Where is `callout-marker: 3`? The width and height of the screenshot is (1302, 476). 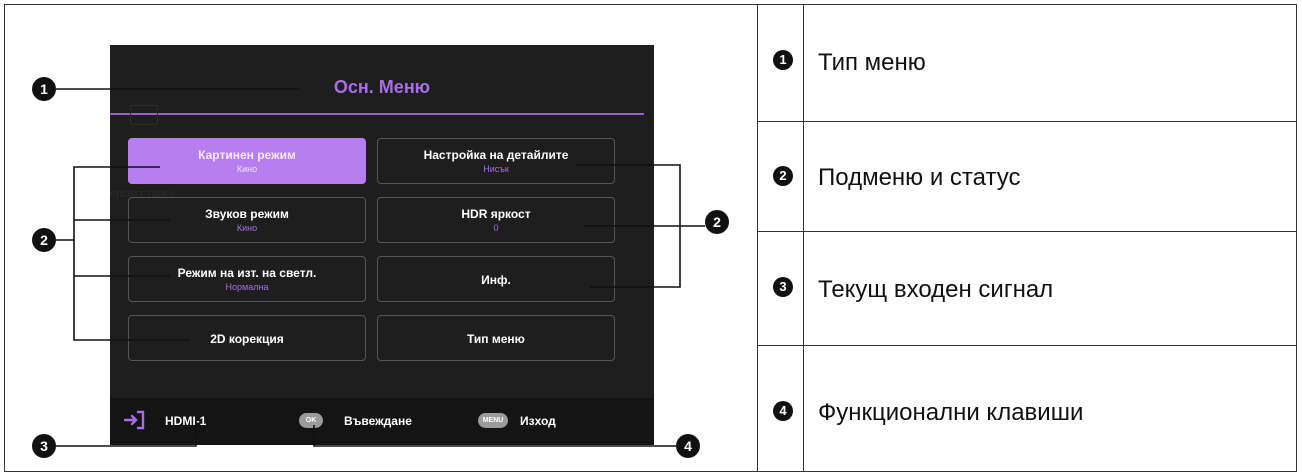
callout-marker: 3 is located at coordinates (44, 446).